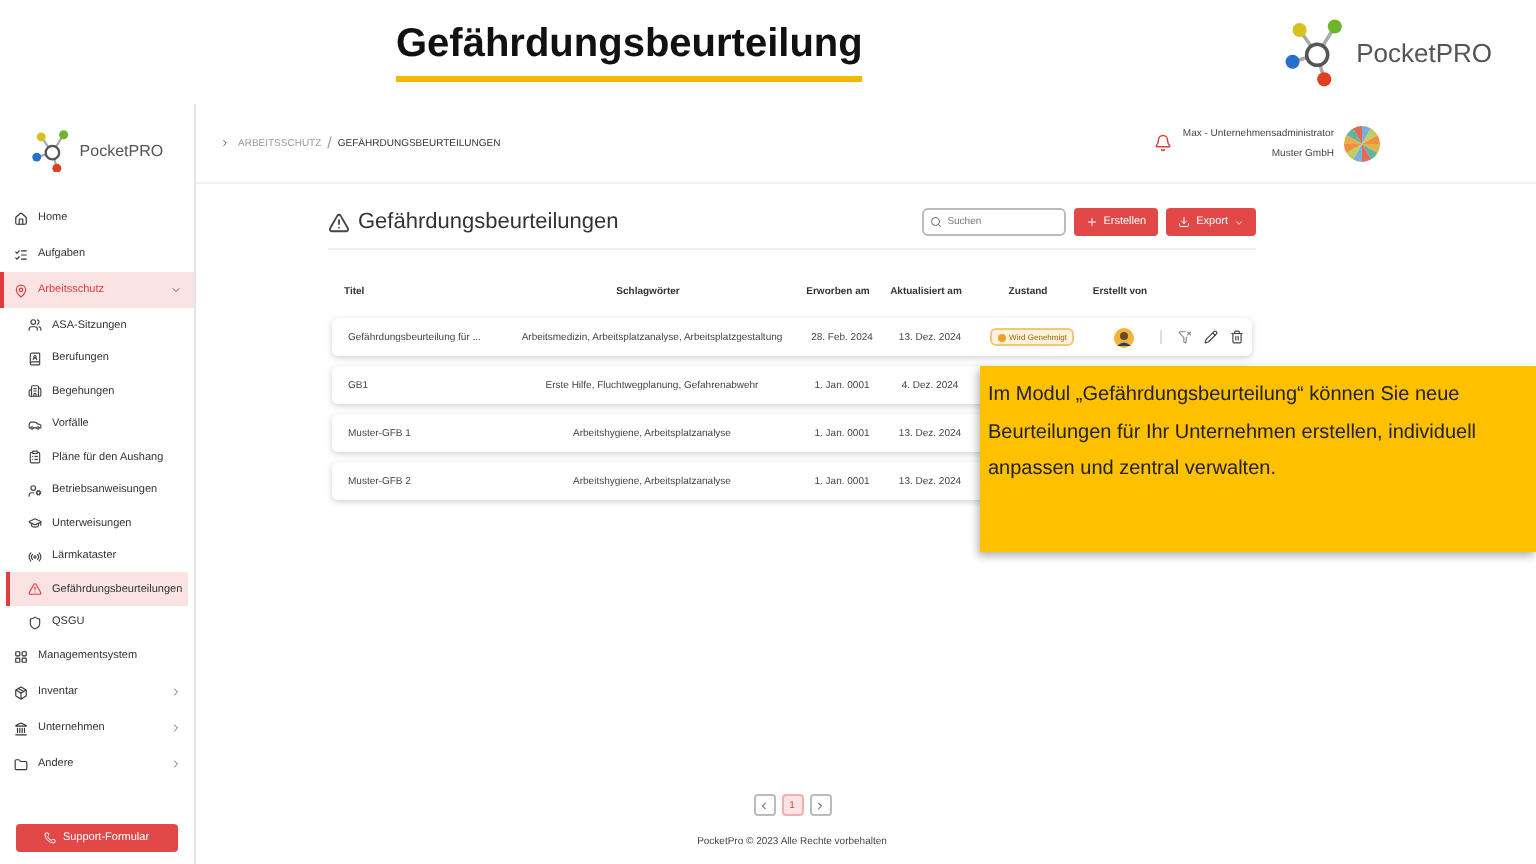 This screenshot has height=864, width=1536. I want to click on search-icon, so click(935, 222).